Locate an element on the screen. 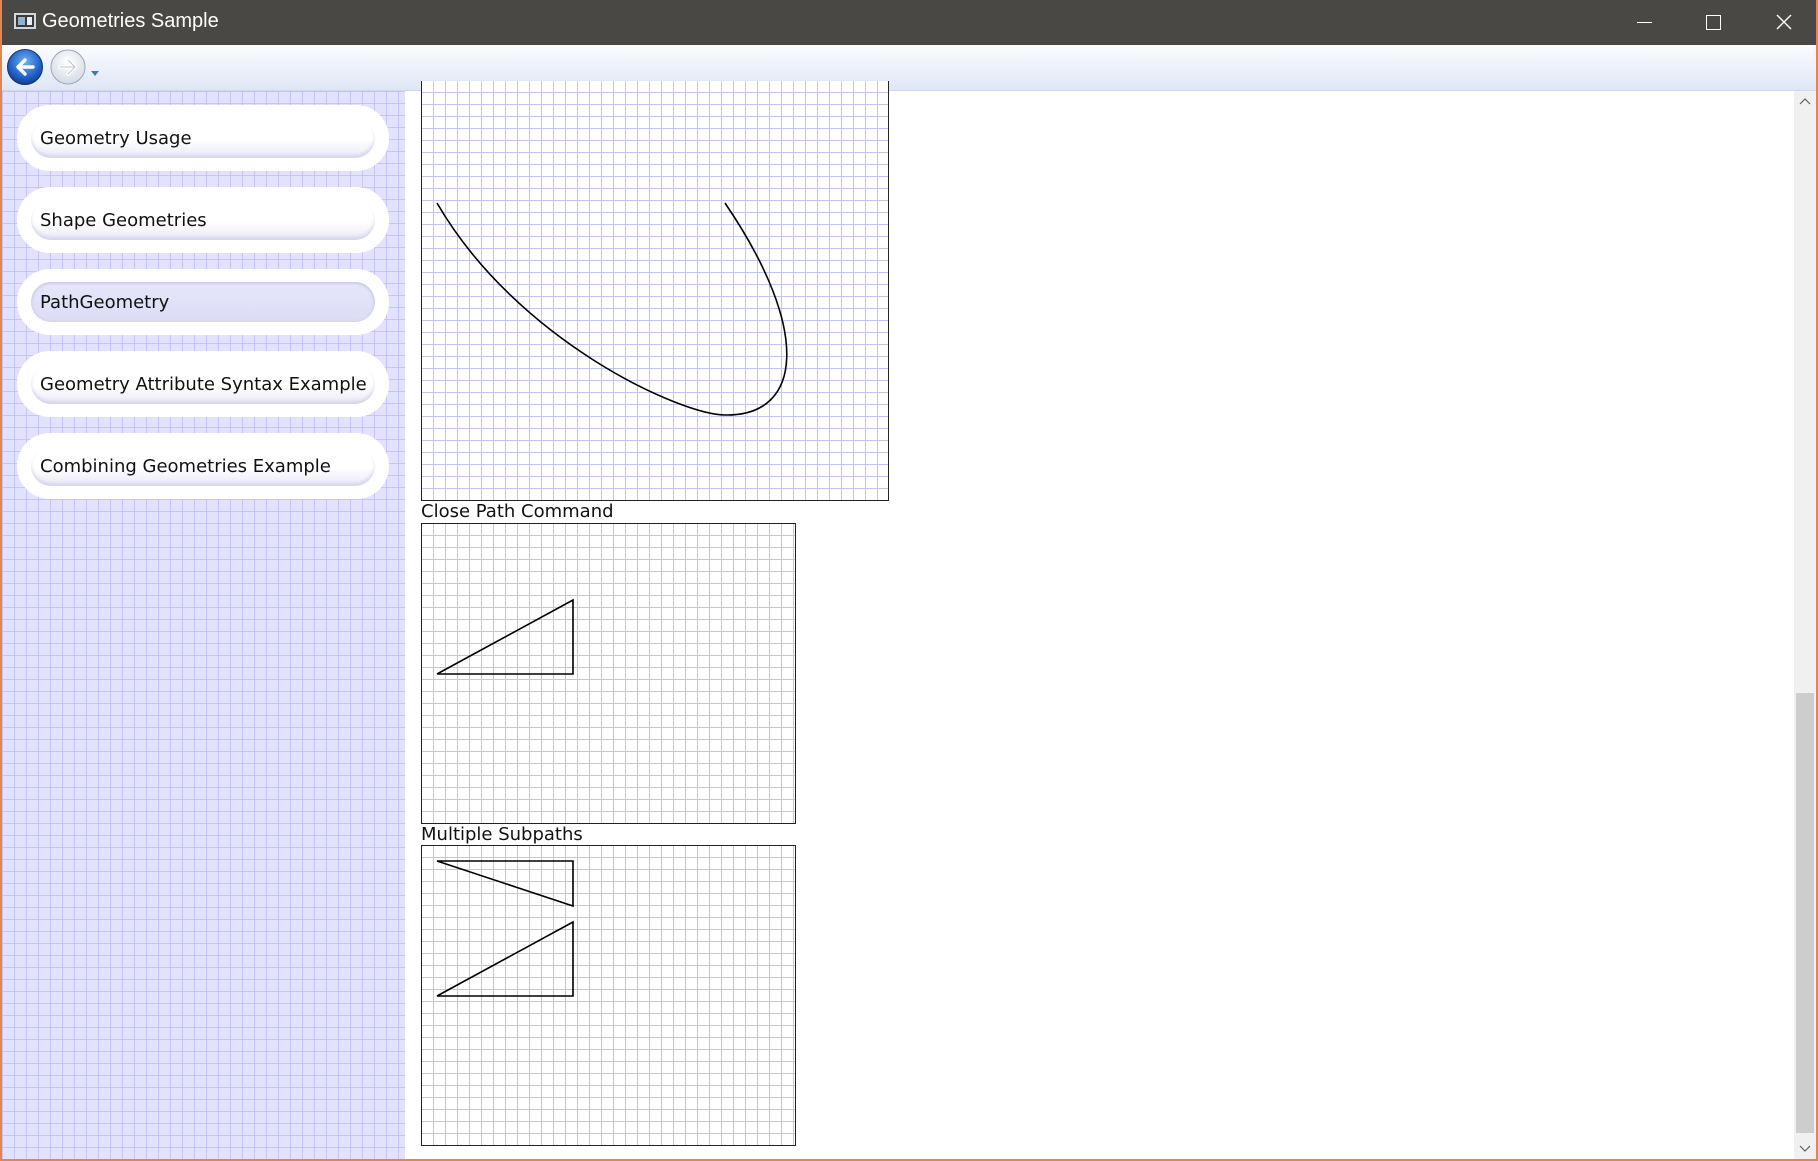 Image resolution: width=1818 pixels, height=1161 pixels. back-button is located at coordinates (25, 67).